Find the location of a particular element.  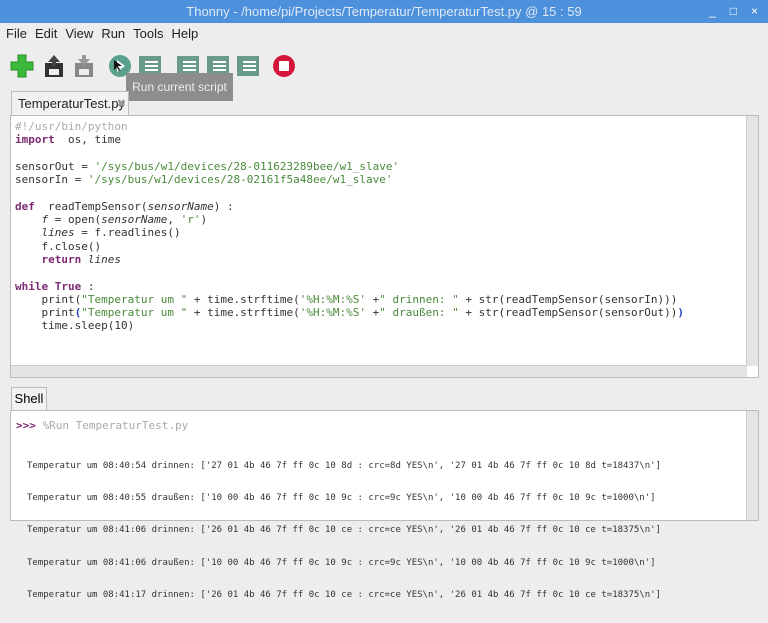

tab-label: TemperaturTest.py is located at coordinates (71, 103).